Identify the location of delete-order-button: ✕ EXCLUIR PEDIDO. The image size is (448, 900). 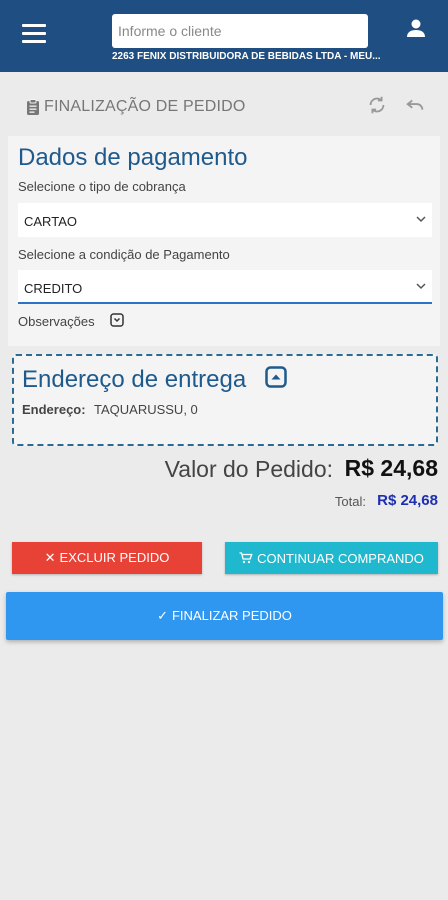
(107, 558).